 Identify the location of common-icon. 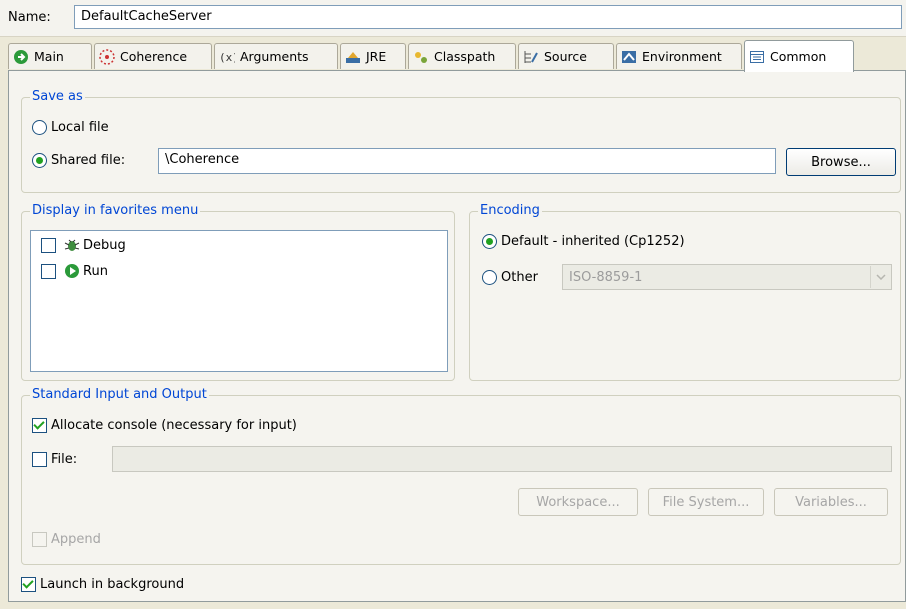
(757, 57).